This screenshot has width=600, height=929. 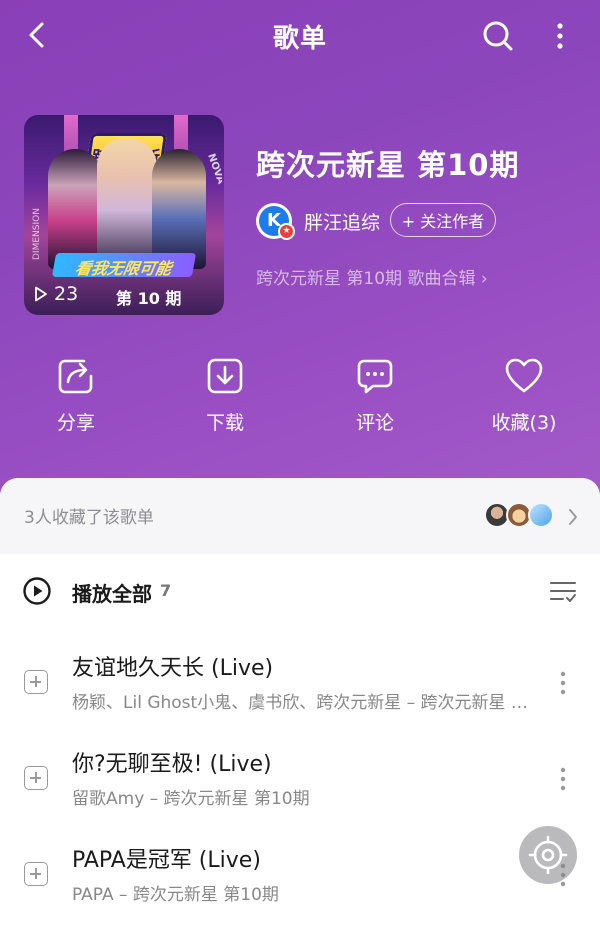 I want to click on chevron-right-icon, so click(x=573, y=517).